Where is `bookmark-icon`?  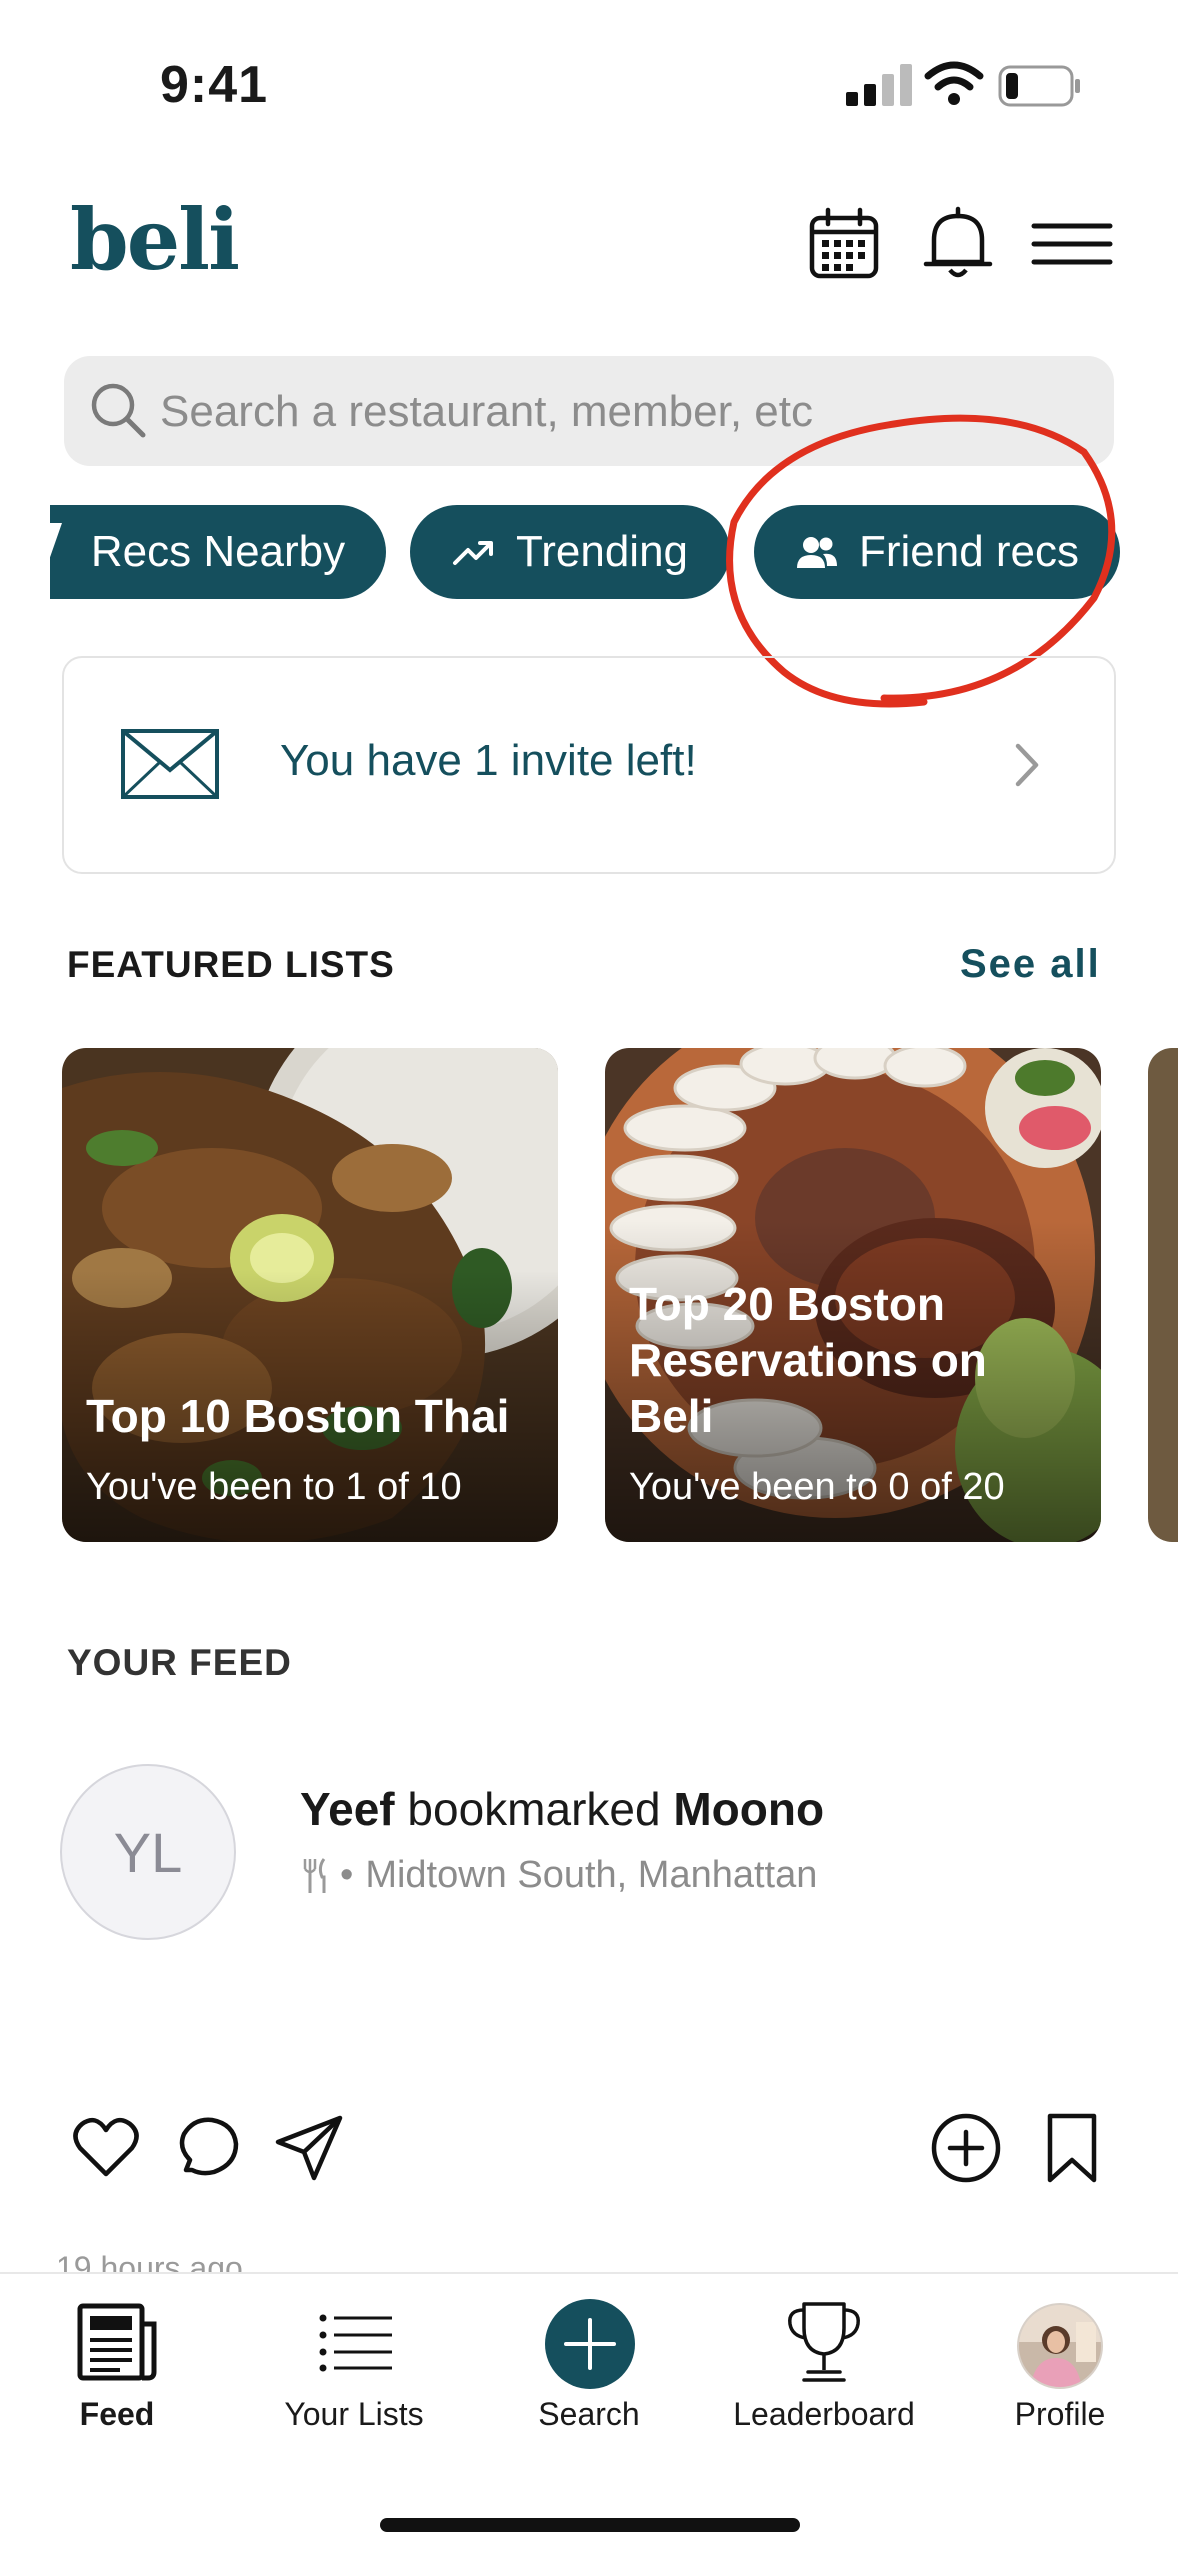
bookmark-icon is located at coordinates (1072, 2148).